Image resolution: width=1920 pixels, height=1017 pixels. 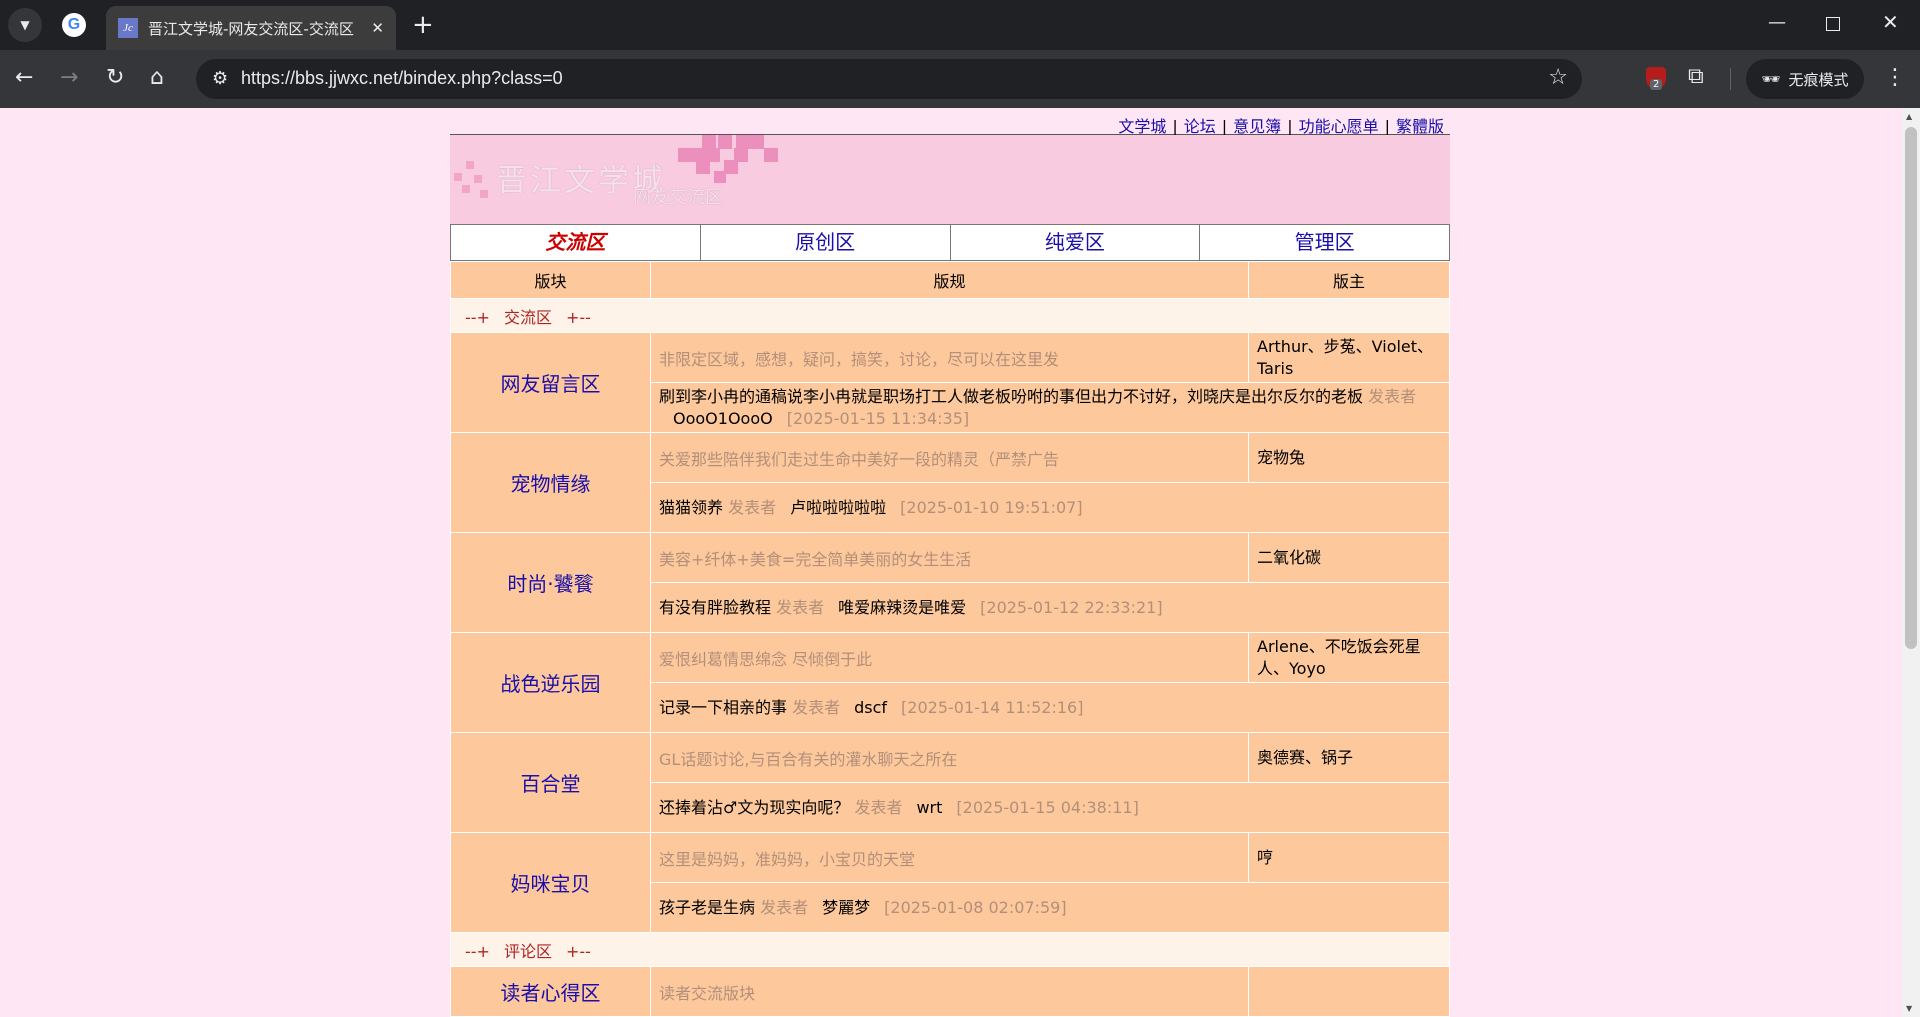 I want to click on section-header: --+ 交流区 +--, so click(x=950, y=315).